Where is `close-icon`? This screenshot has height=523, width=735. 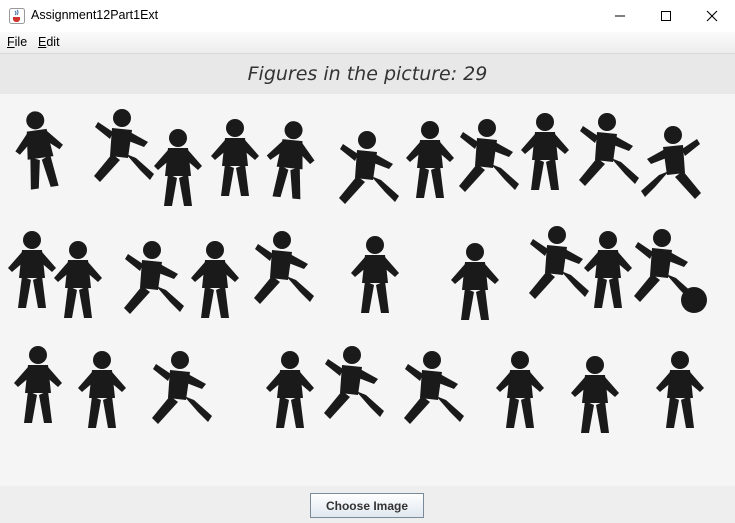
close-icon is located at coordinates (712, 16).